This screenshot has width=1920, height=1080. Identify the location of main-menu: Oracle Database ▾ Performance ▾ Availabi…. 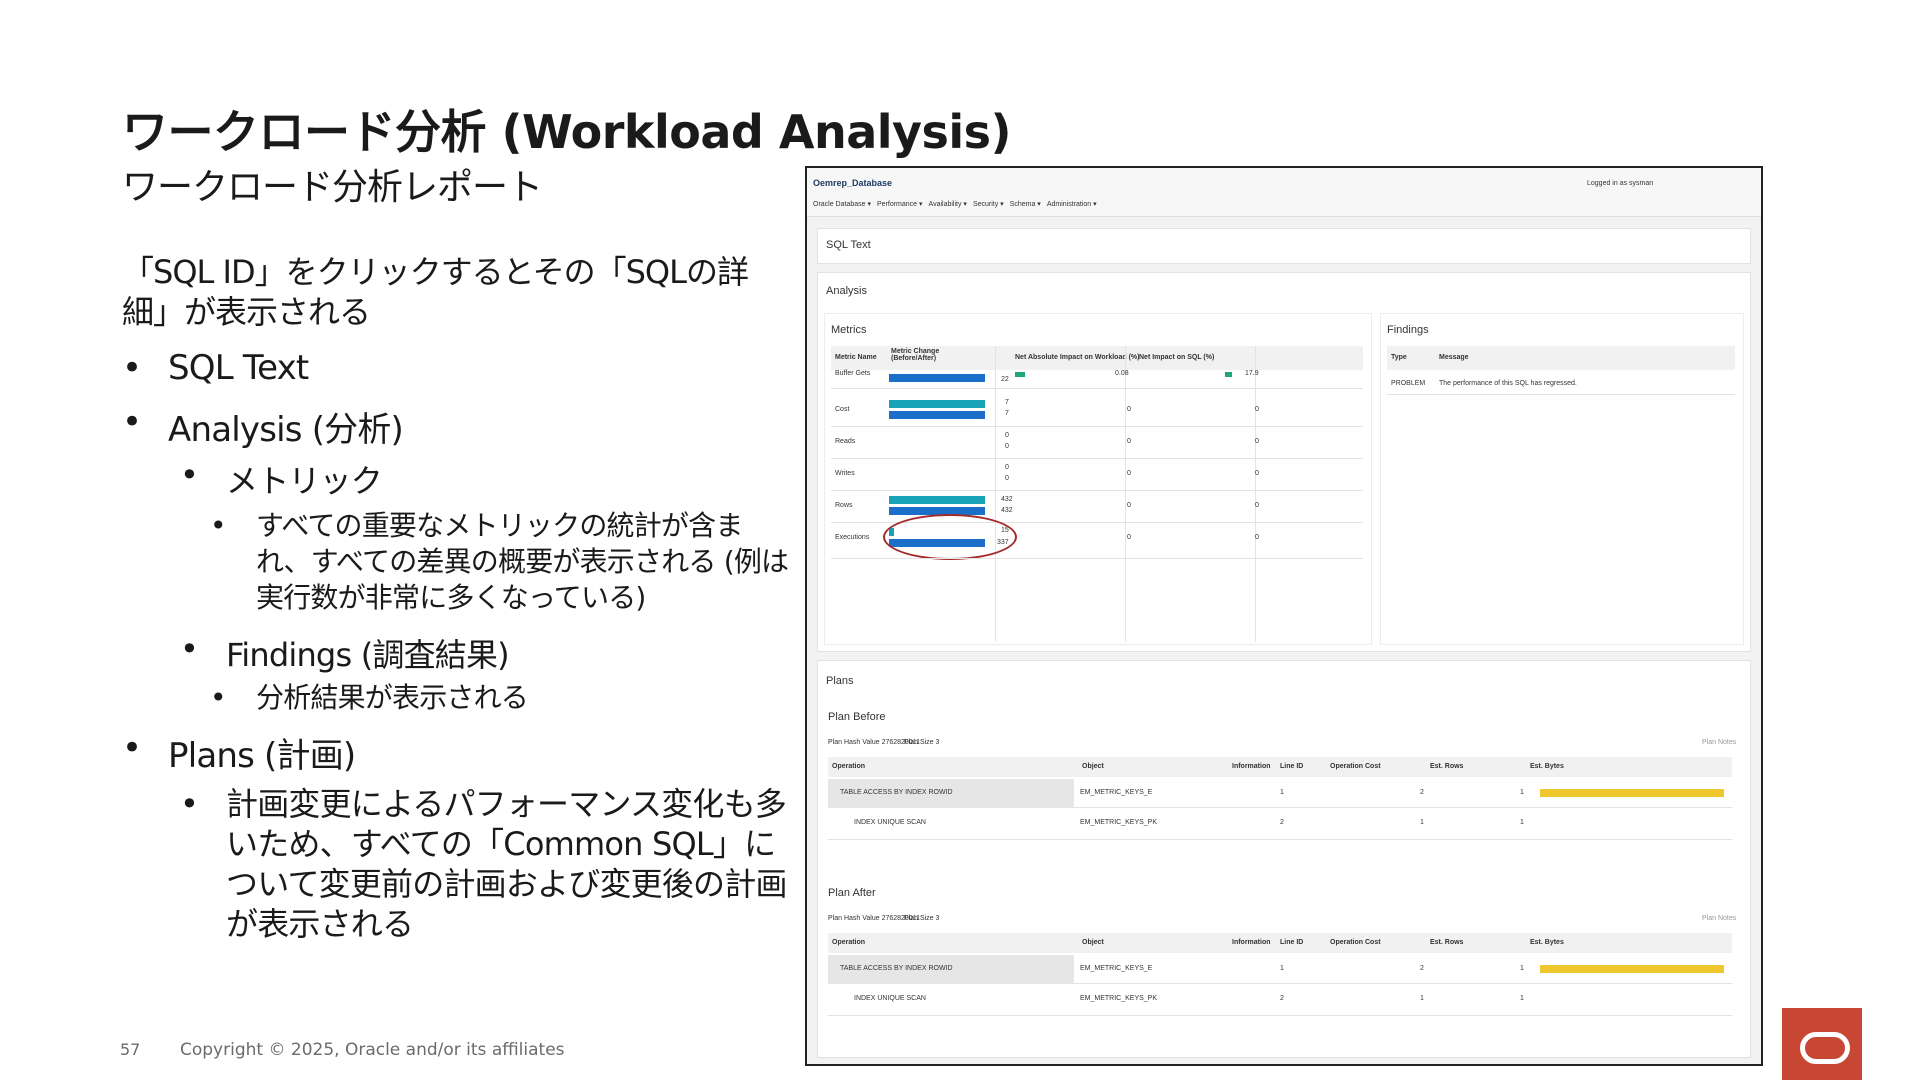
(955, 204).